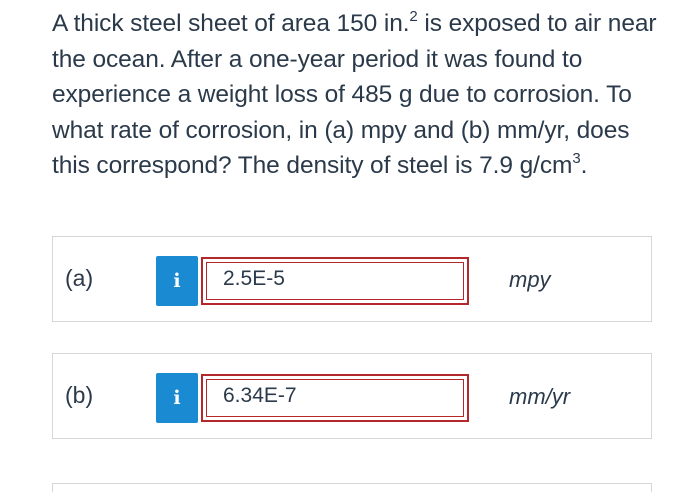 The image size is (700, 492). What do you see at coordinates (540, 396) in the screenshot?
I see `unit-label-b: mm/yr` at bounding box center [540, 396].